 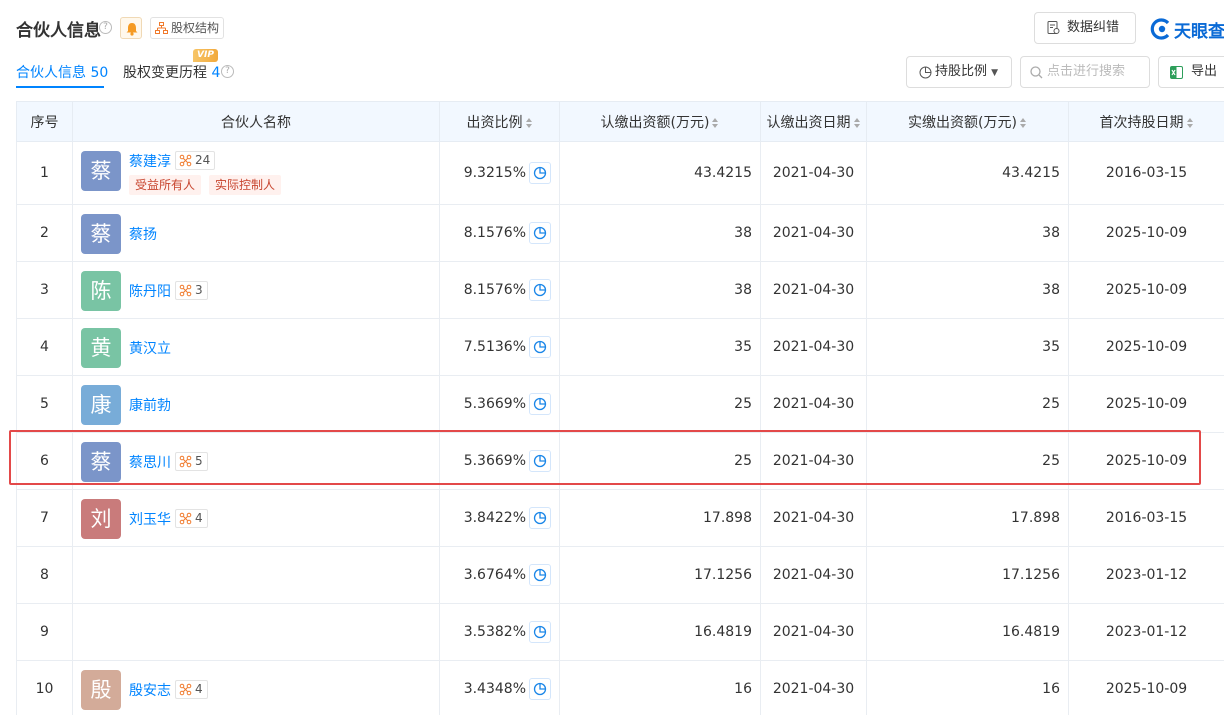 What do you see at coordinates (101, 291) in the screenshot?
I see `avatar: 陈` at bounding box center [101, 291].